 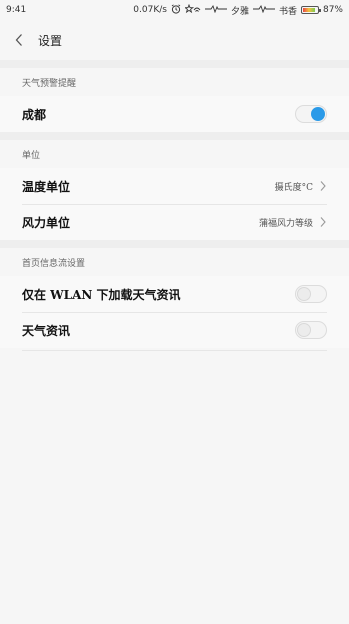 What do you see at coordinates (174, 40) in the screenshot?
I see `app-header: 设置` at bounding box center [174, 40].